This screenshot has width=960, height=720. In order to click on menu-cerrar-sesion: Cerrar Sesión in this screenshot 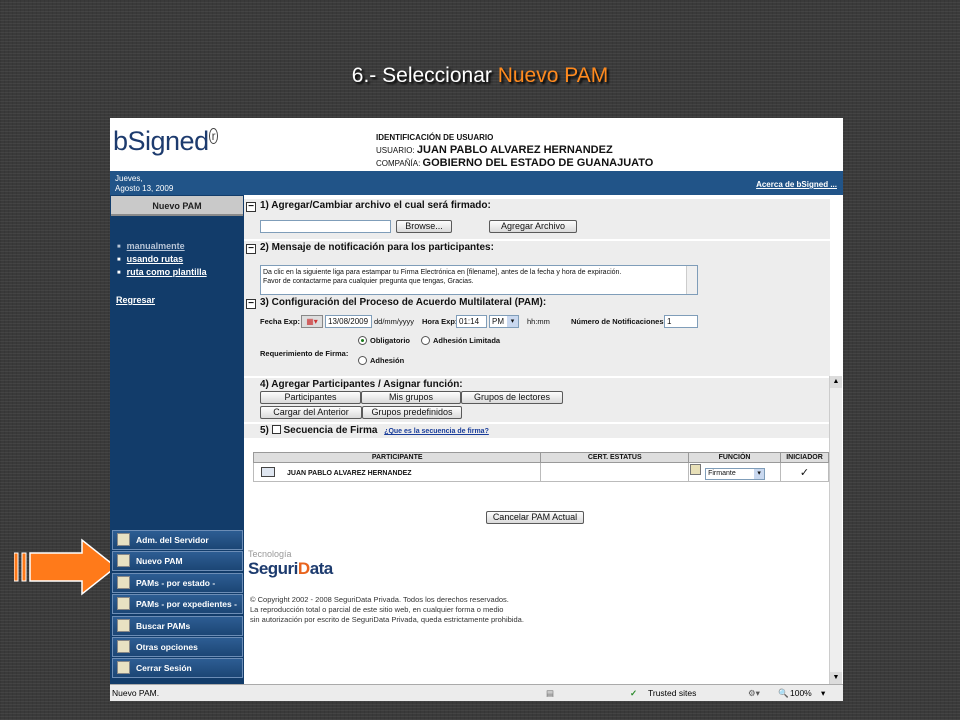, I will do `click(177, 668)`.